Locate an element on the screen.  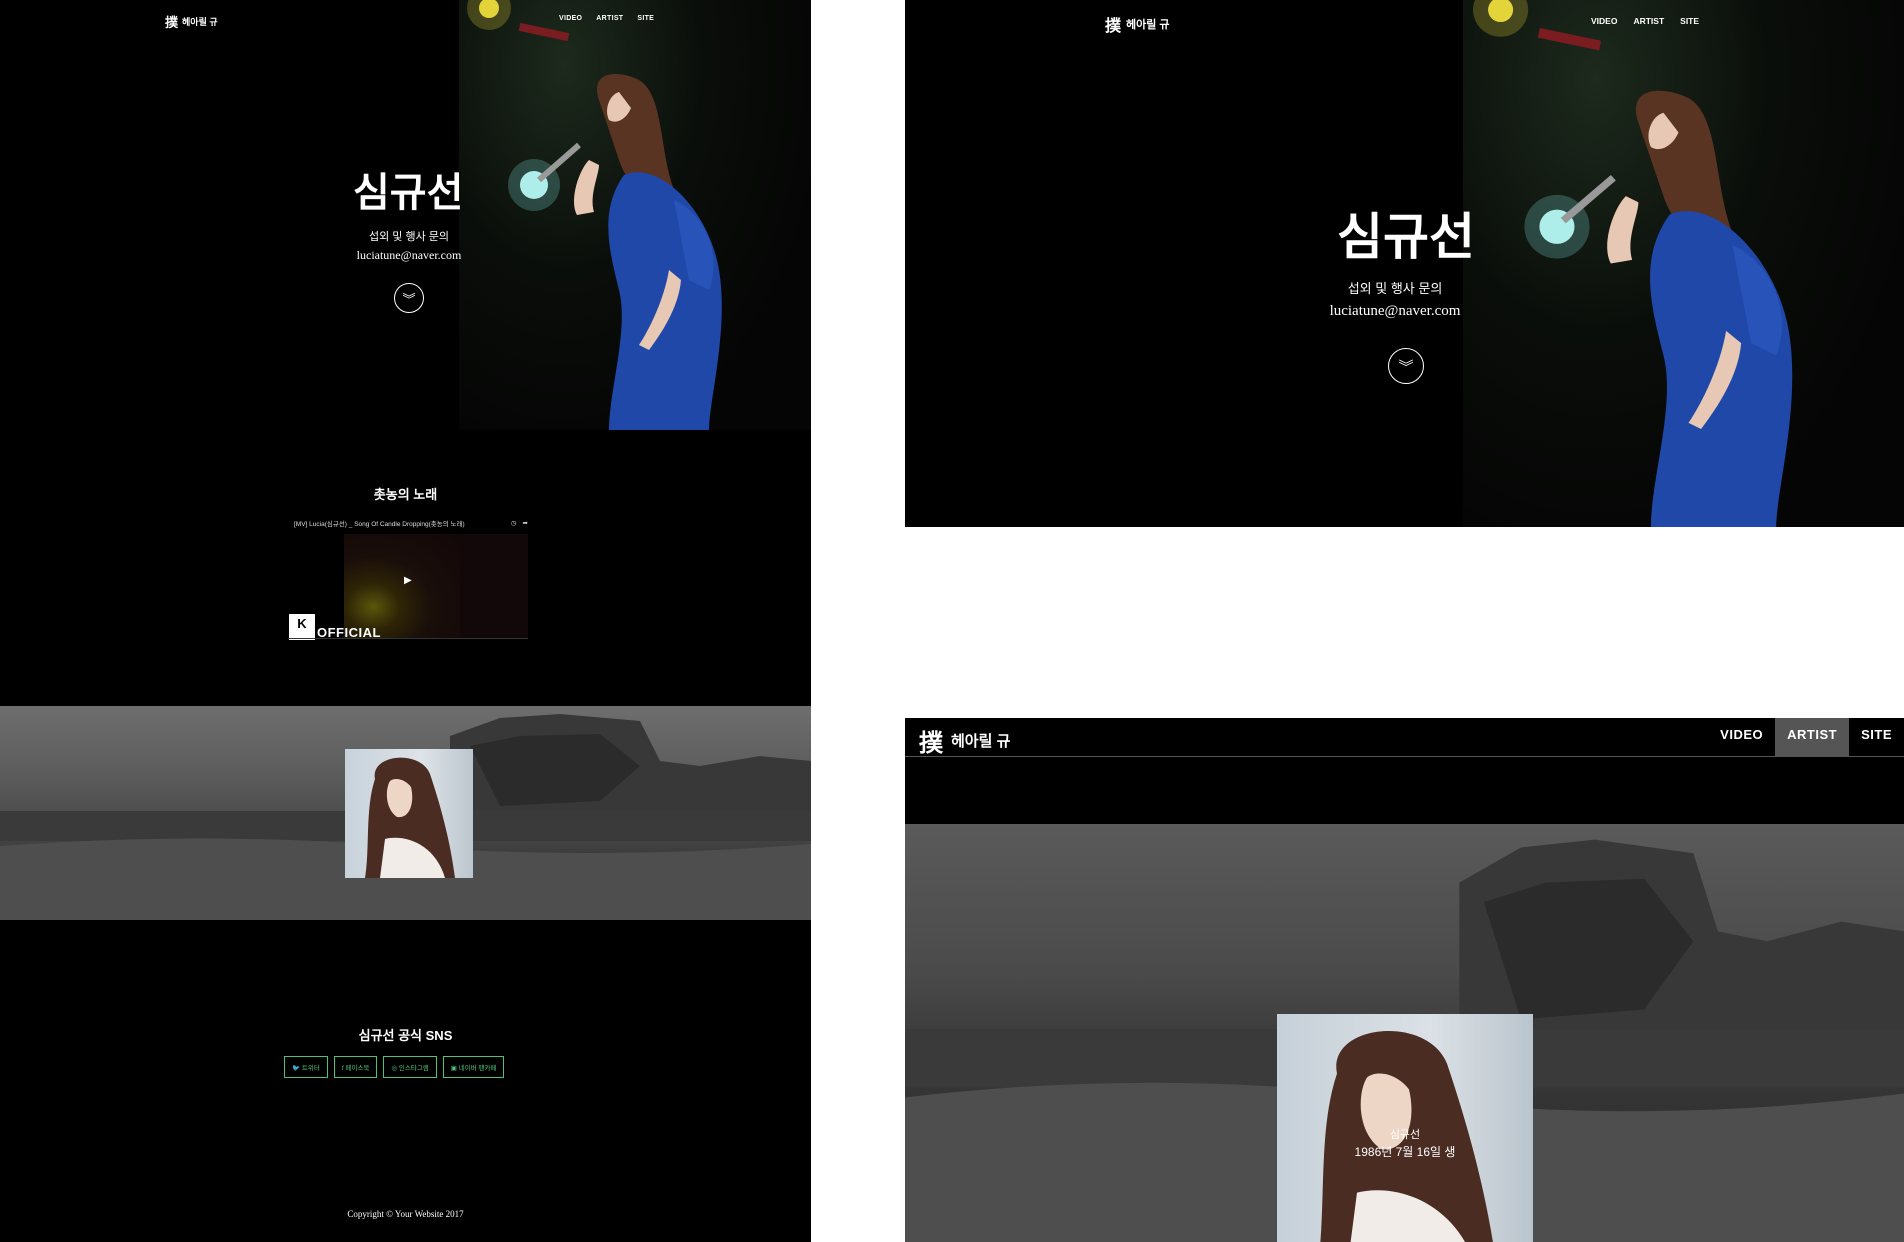
artist-portrait-large: 심규선 1986년 7월 16일 생 is located at coordinates (1405, 1128).